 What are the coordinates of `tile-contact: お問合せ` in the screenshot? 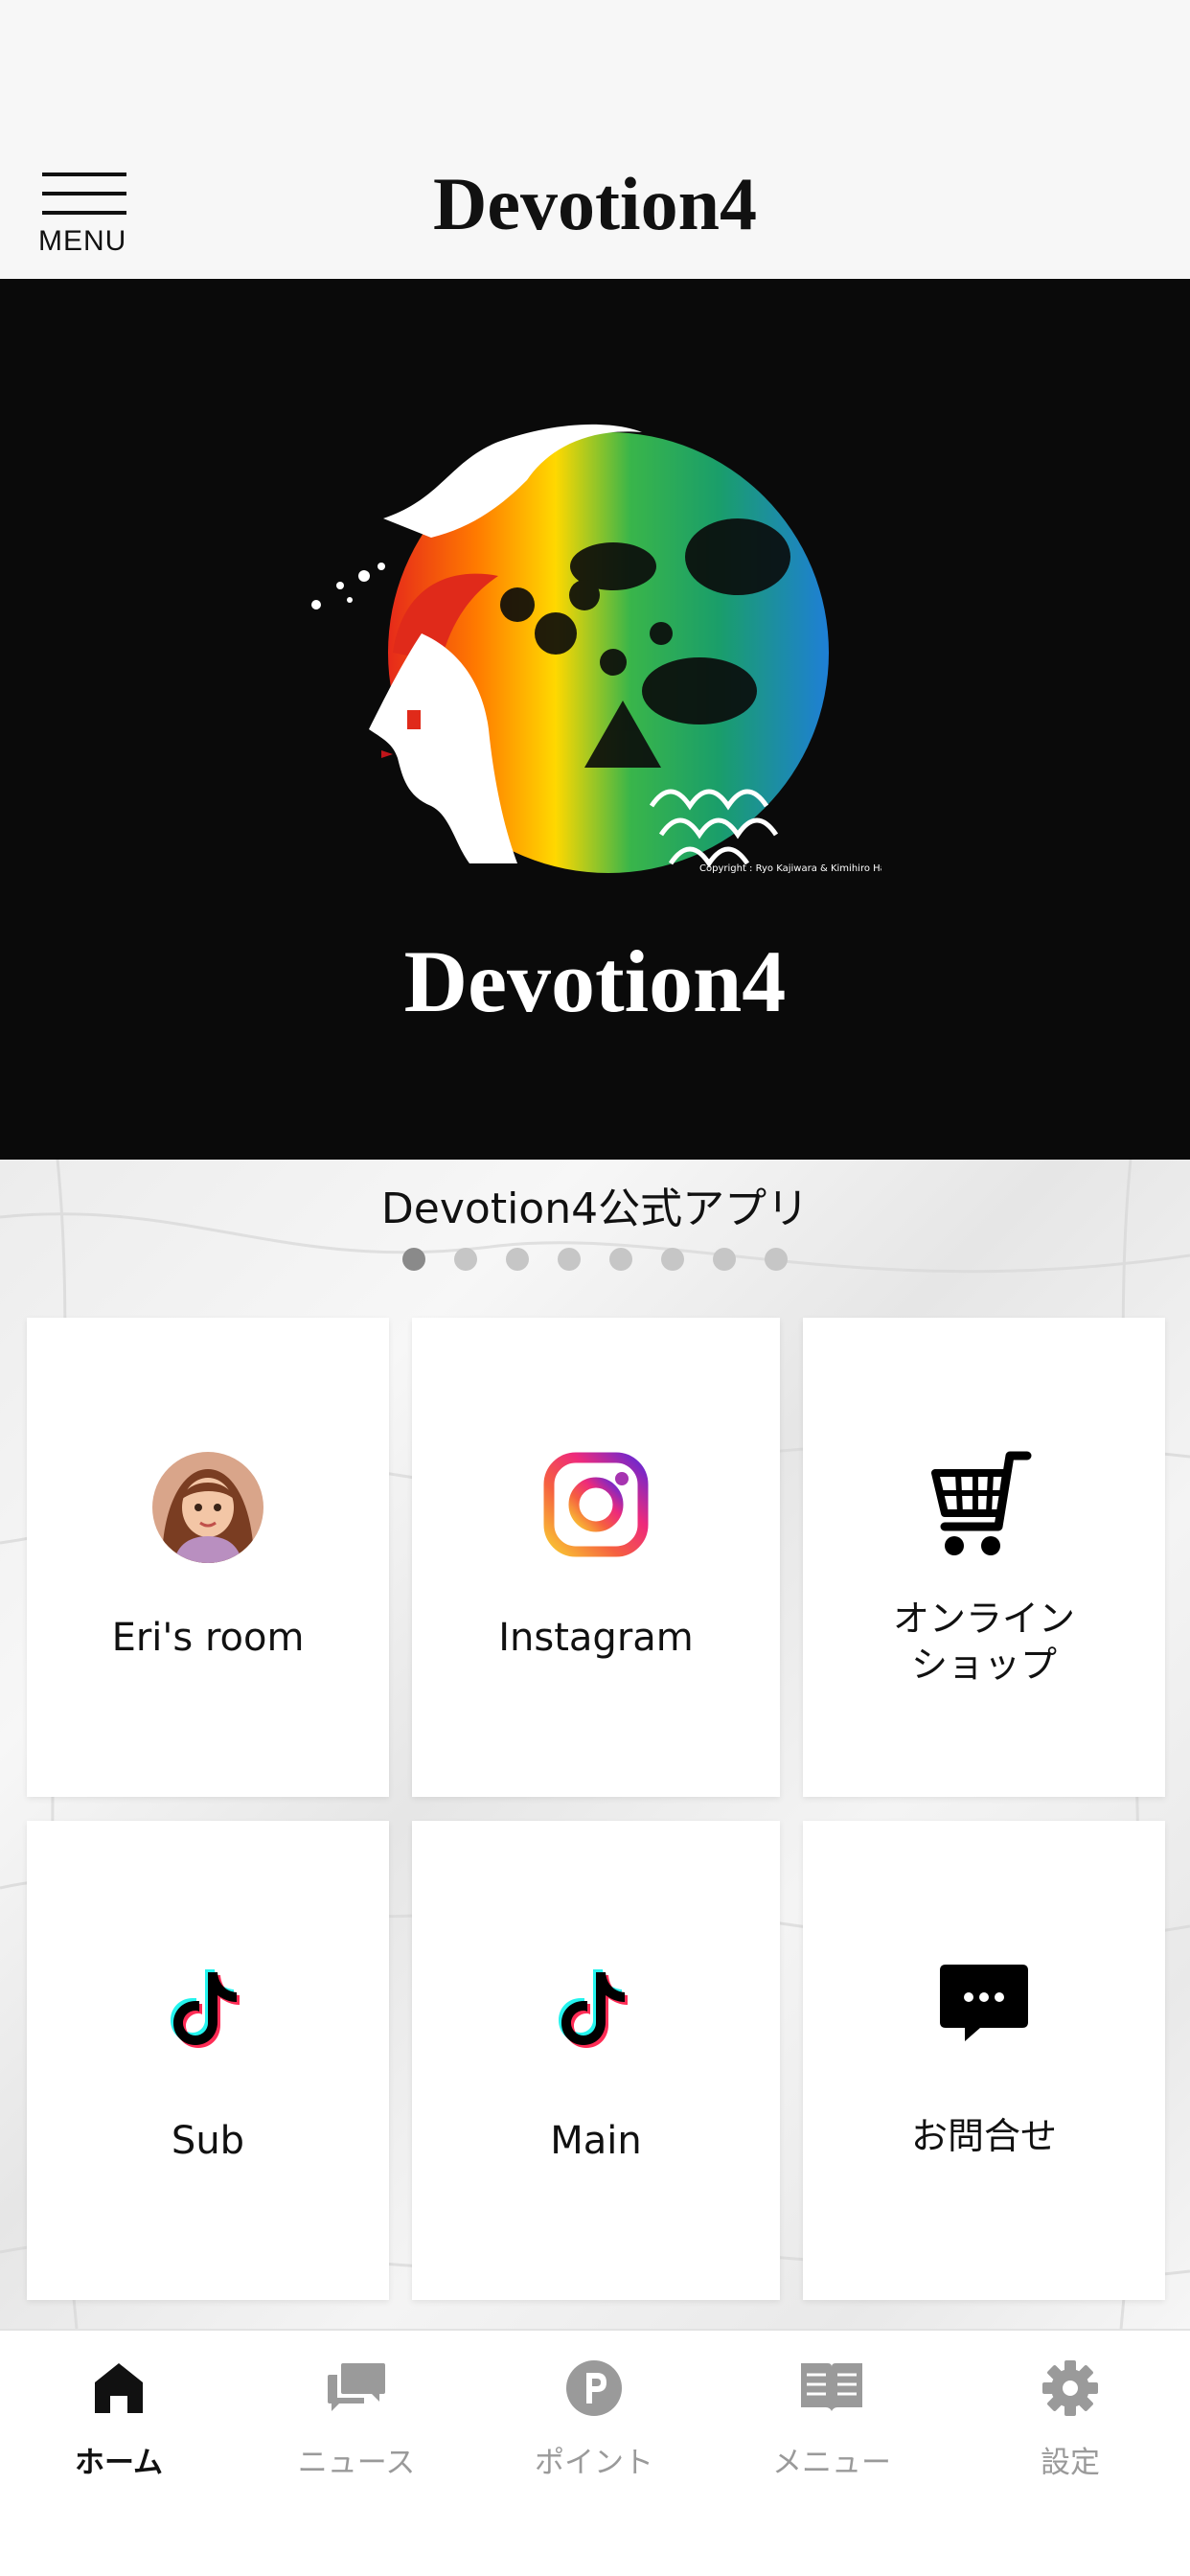 It's located at (984, 2060).